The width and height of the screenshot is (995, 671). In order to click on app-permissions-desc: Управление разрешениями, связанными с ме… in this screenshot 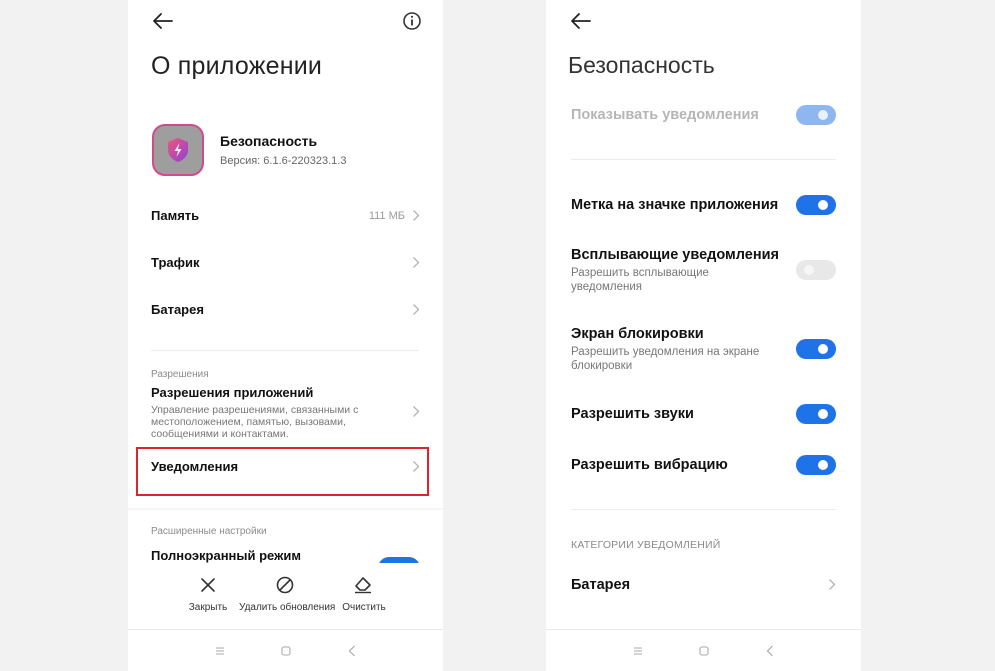, I will do `click(255, 422)`.